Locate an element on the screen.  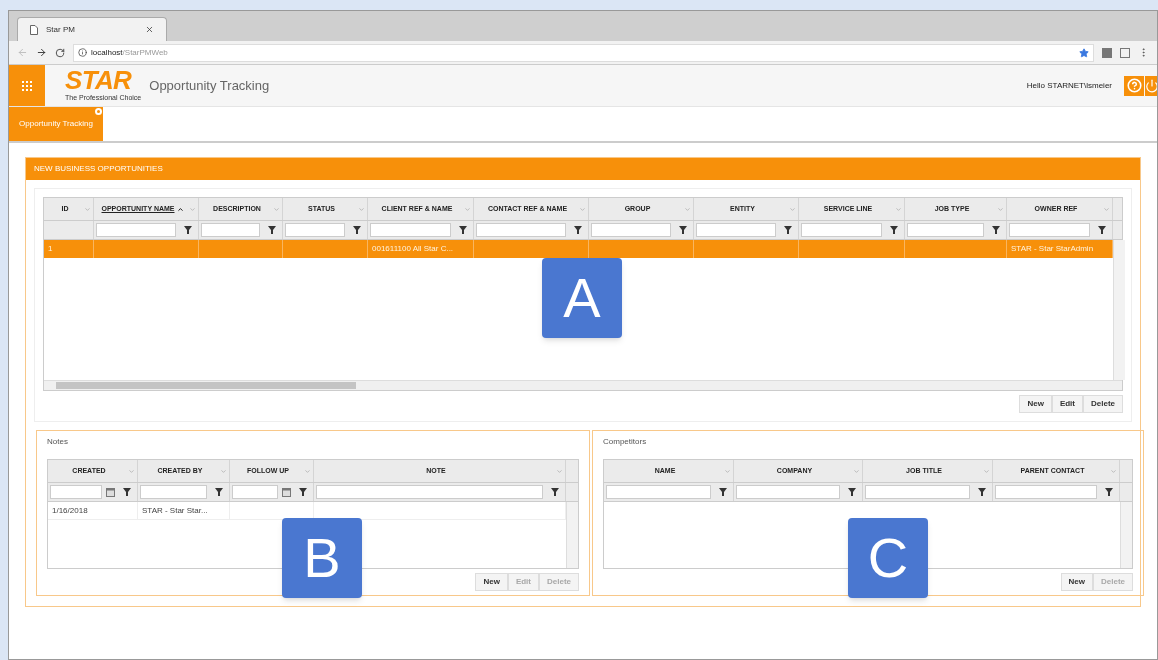
user-greeting: Hello STARNET\lsmeier is located at coordinates (1069, 85).